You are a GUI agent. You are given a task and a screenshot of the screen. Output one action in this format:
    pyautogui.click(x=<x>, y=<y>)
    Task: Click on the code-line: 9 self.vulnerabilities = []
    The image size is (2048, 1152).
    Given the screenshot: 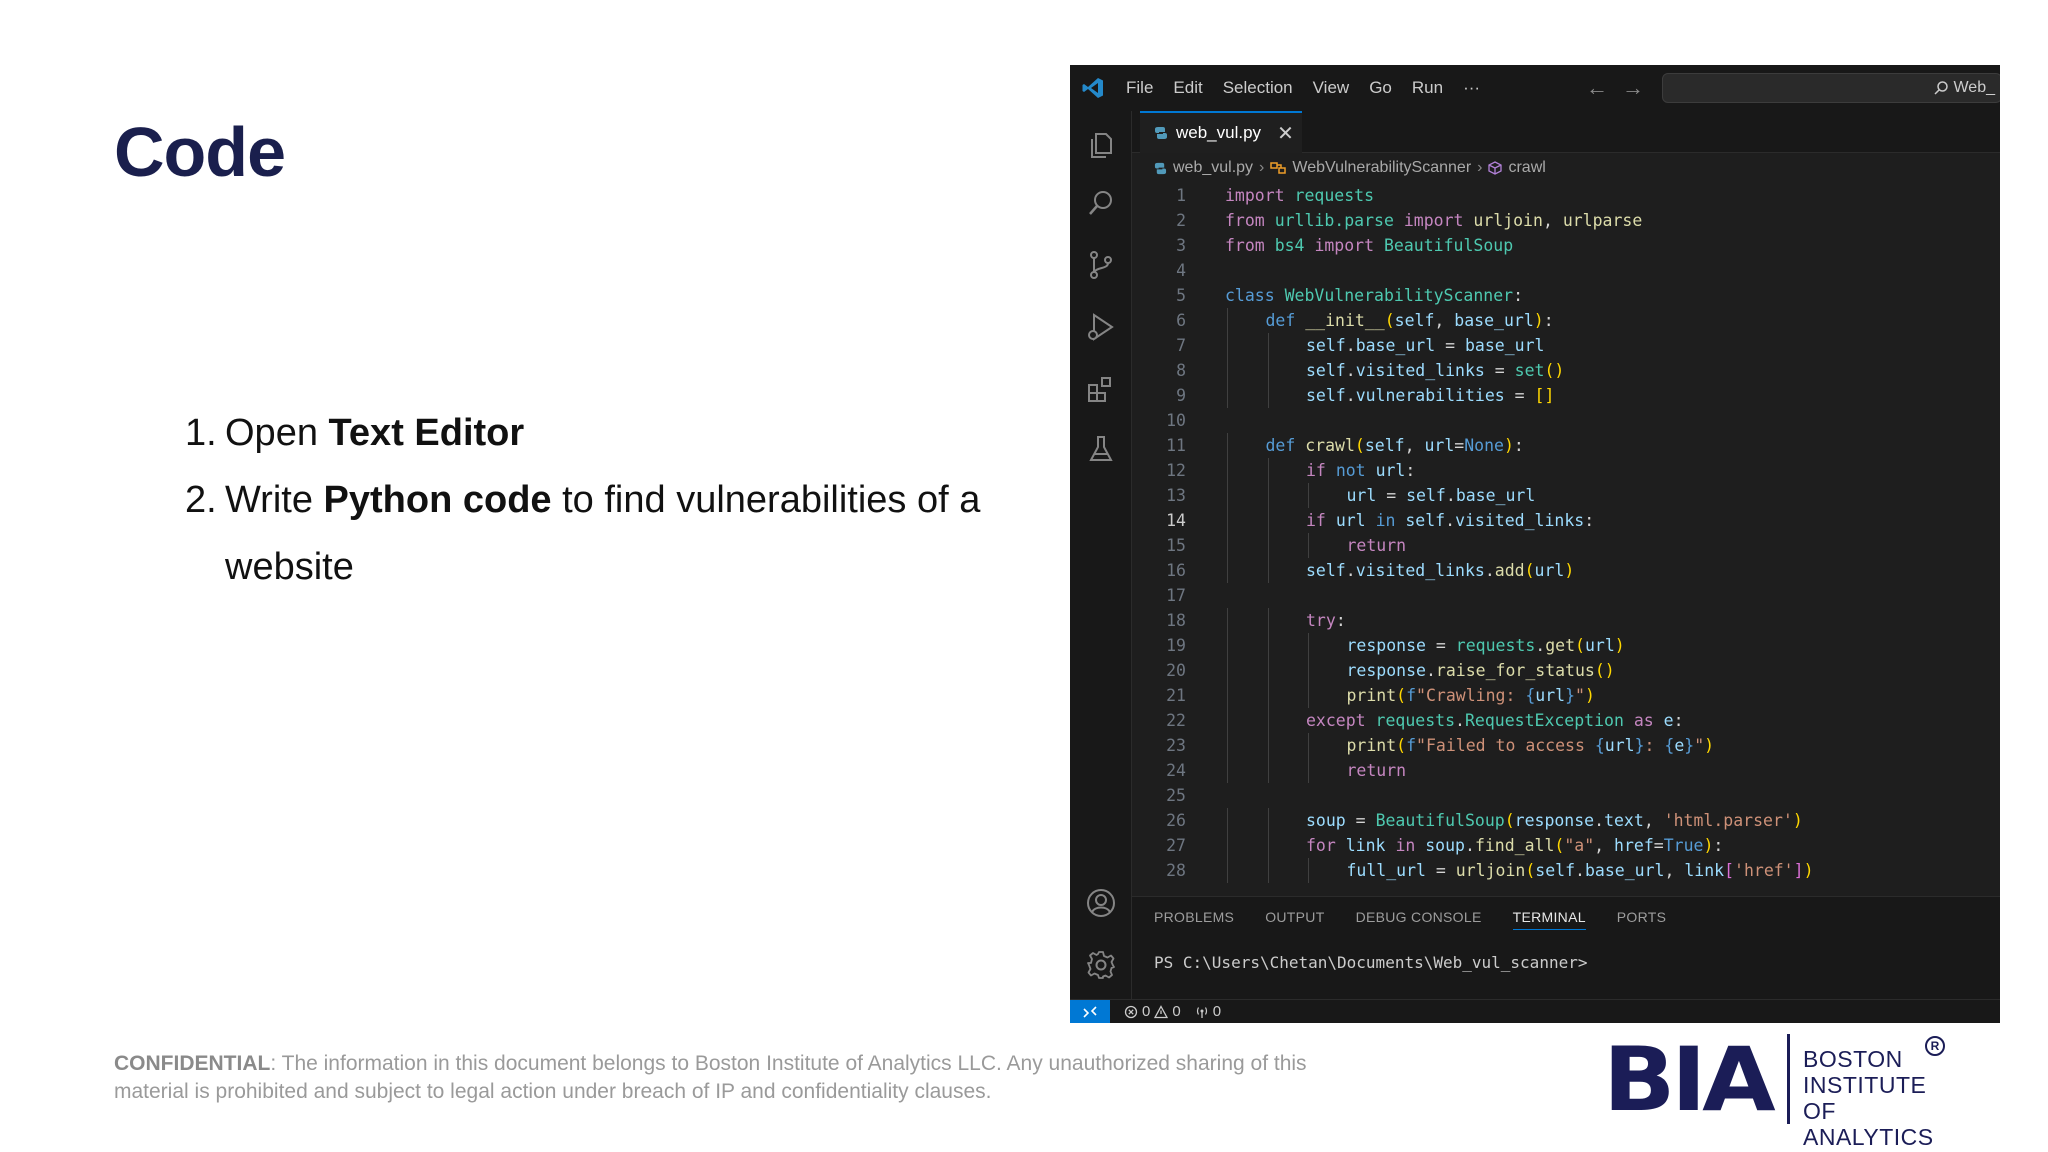 What is the action you would take?
    pyautogui.click(x=1566, y=395)
    